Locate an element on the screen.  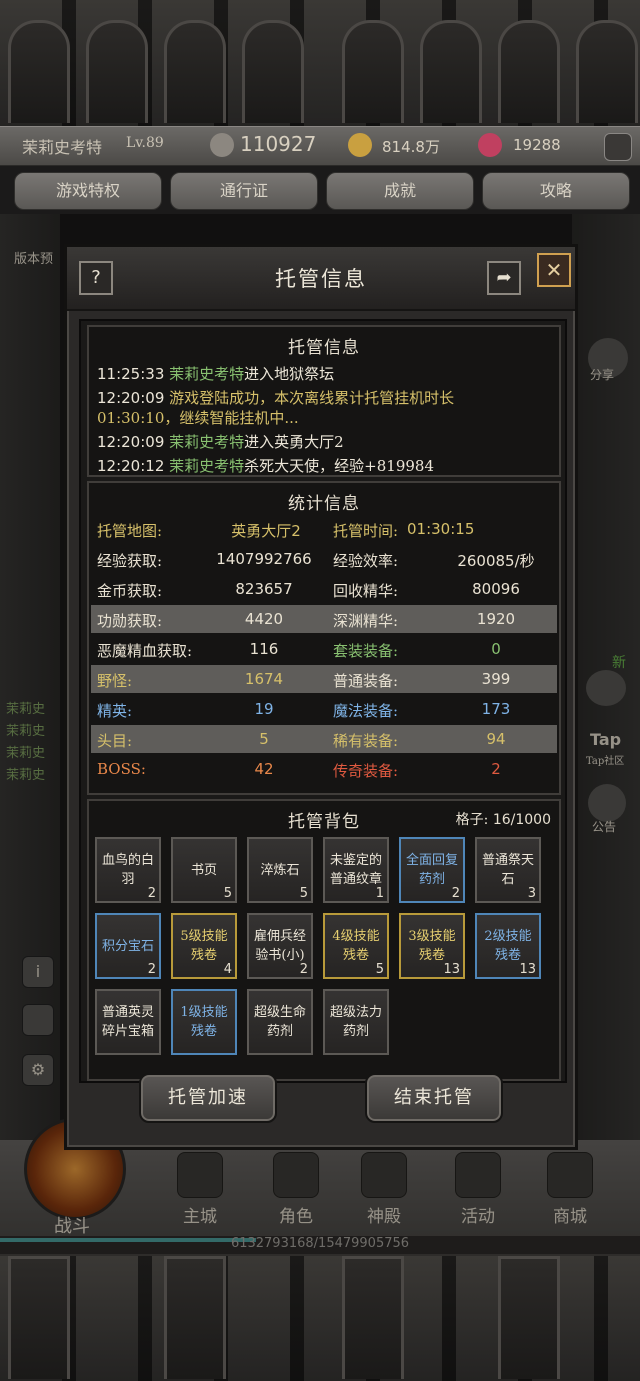
stat-label: 功勋获取: is located at coordinates (130, 621).